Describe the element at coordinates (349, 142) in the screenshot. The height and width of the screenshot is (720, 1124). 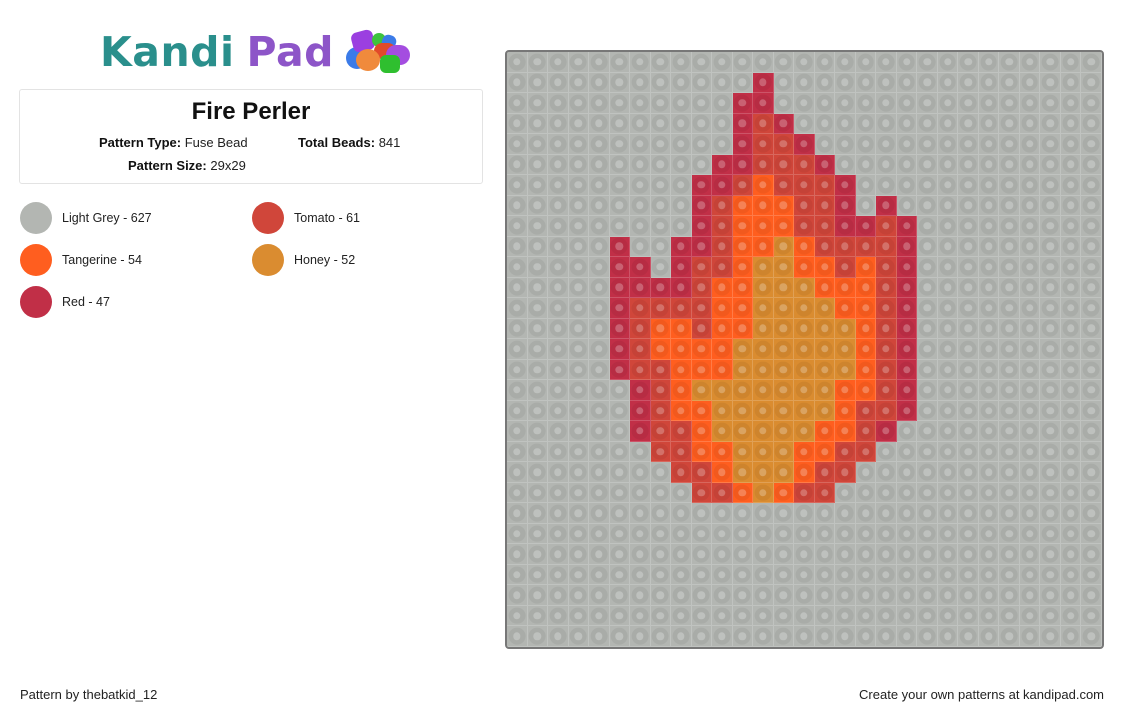
I see `total-beads: Total Beads: 841` at that location.